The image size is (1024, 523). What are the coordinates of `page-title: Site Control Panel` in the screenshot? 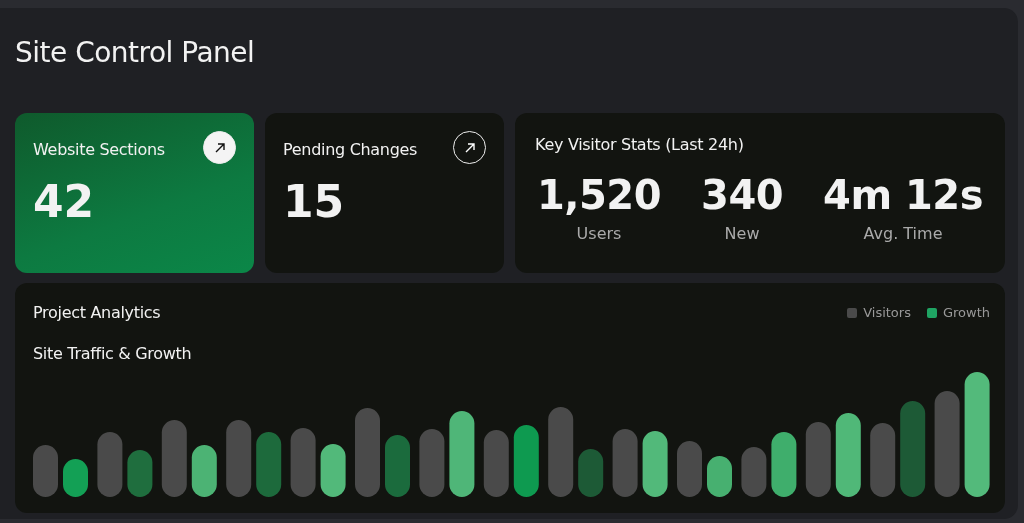 It's located at (135, 52).